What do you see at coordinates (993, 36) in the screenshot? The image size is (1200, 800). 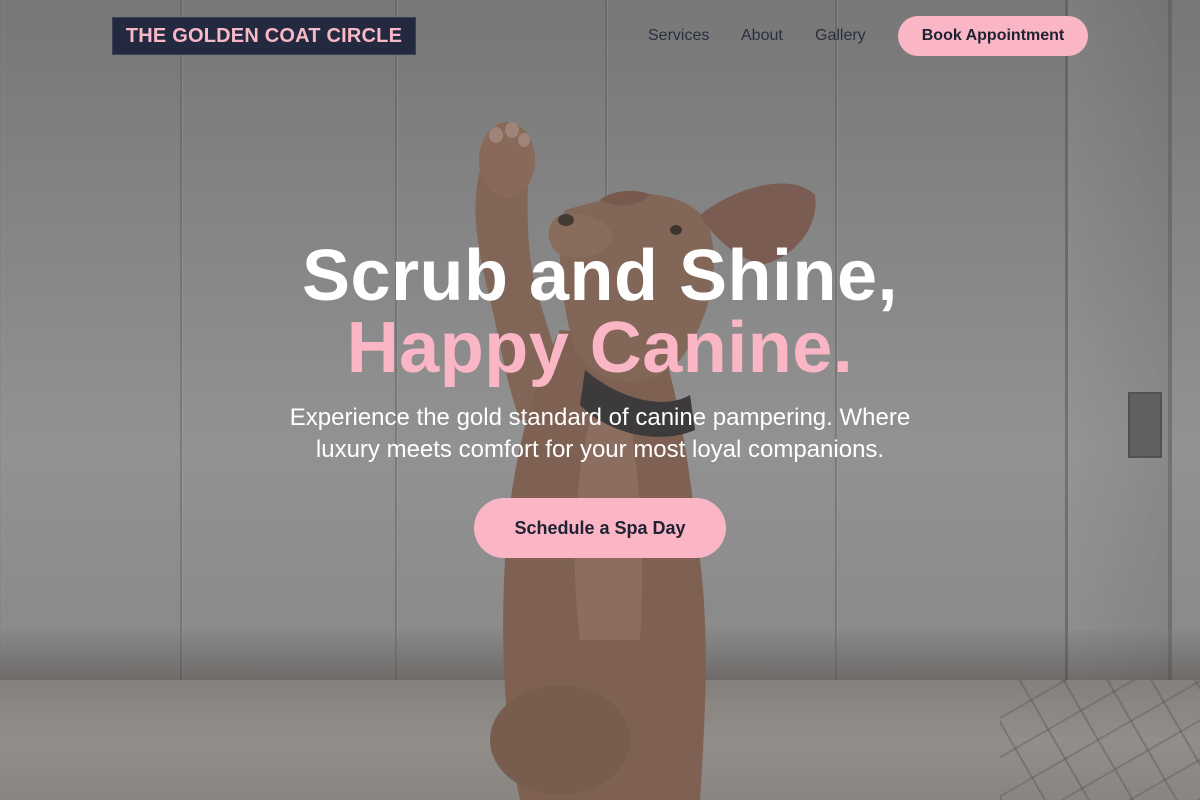 I see `book-appointment-button: Book Appointment` at bounding box center [993, 36].